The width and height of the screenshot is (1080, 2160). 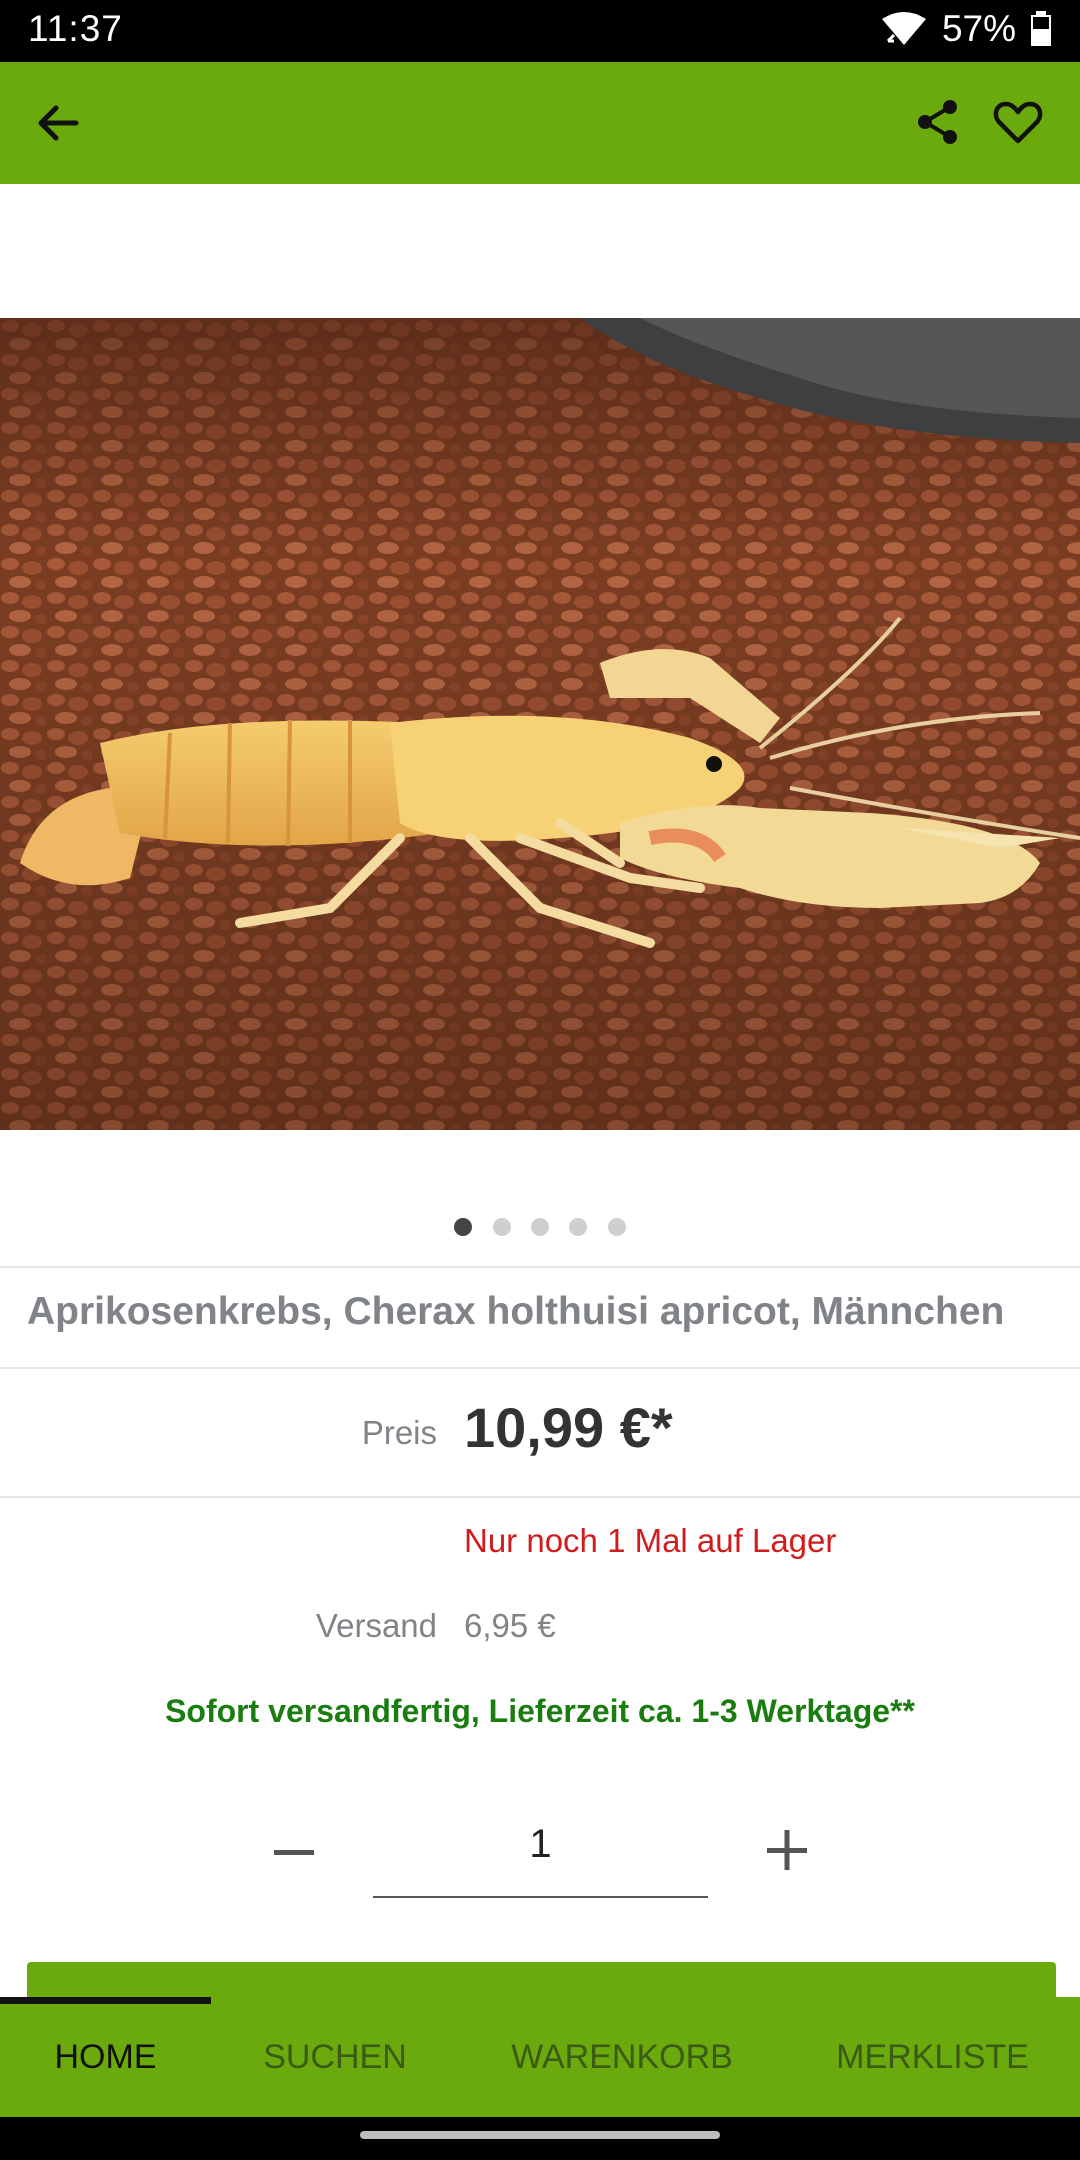 I want to click on tab-wishlist: MERKLISTE, so click(x=932, y=2057).